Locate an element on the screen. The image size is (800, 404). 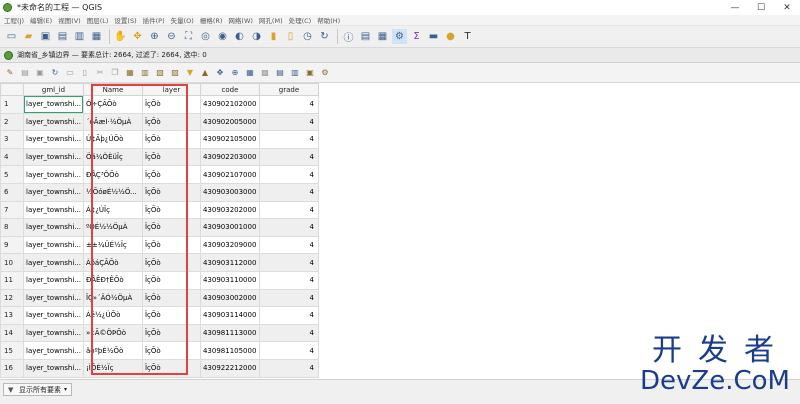
identify-icon: ⓘ is located at coordinates (348, 36).